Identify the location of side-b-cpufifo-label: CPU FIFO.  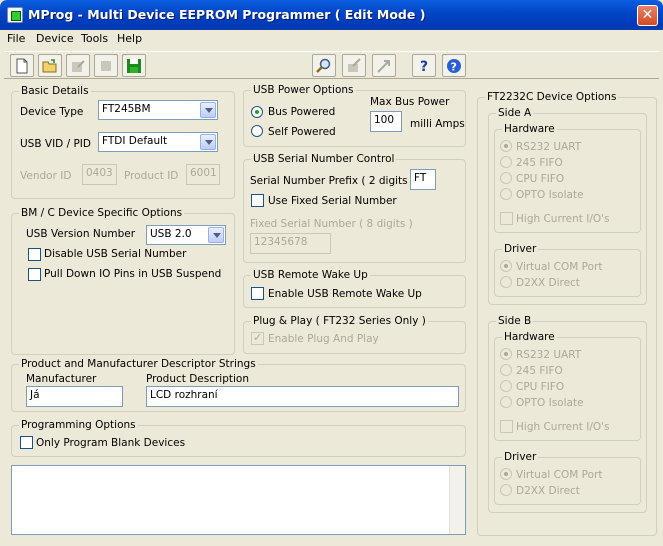
(540, 387).